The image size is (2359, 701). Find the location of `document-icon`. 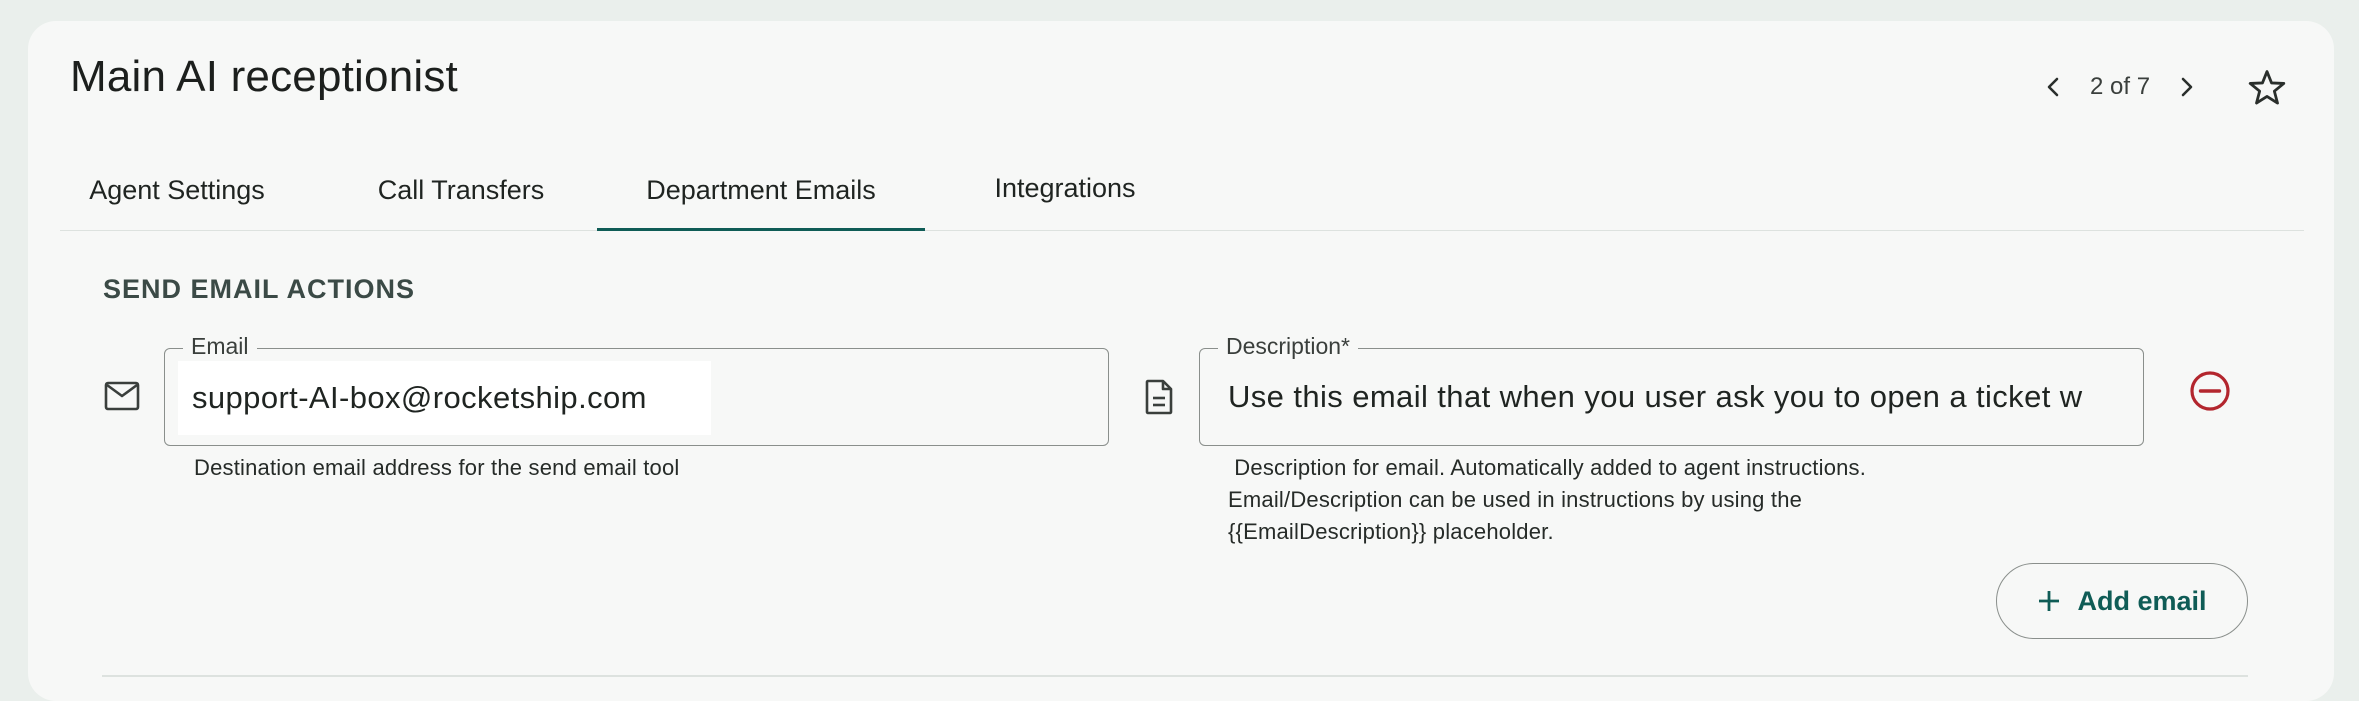

document-icon is located at coordinates (1159, 397).